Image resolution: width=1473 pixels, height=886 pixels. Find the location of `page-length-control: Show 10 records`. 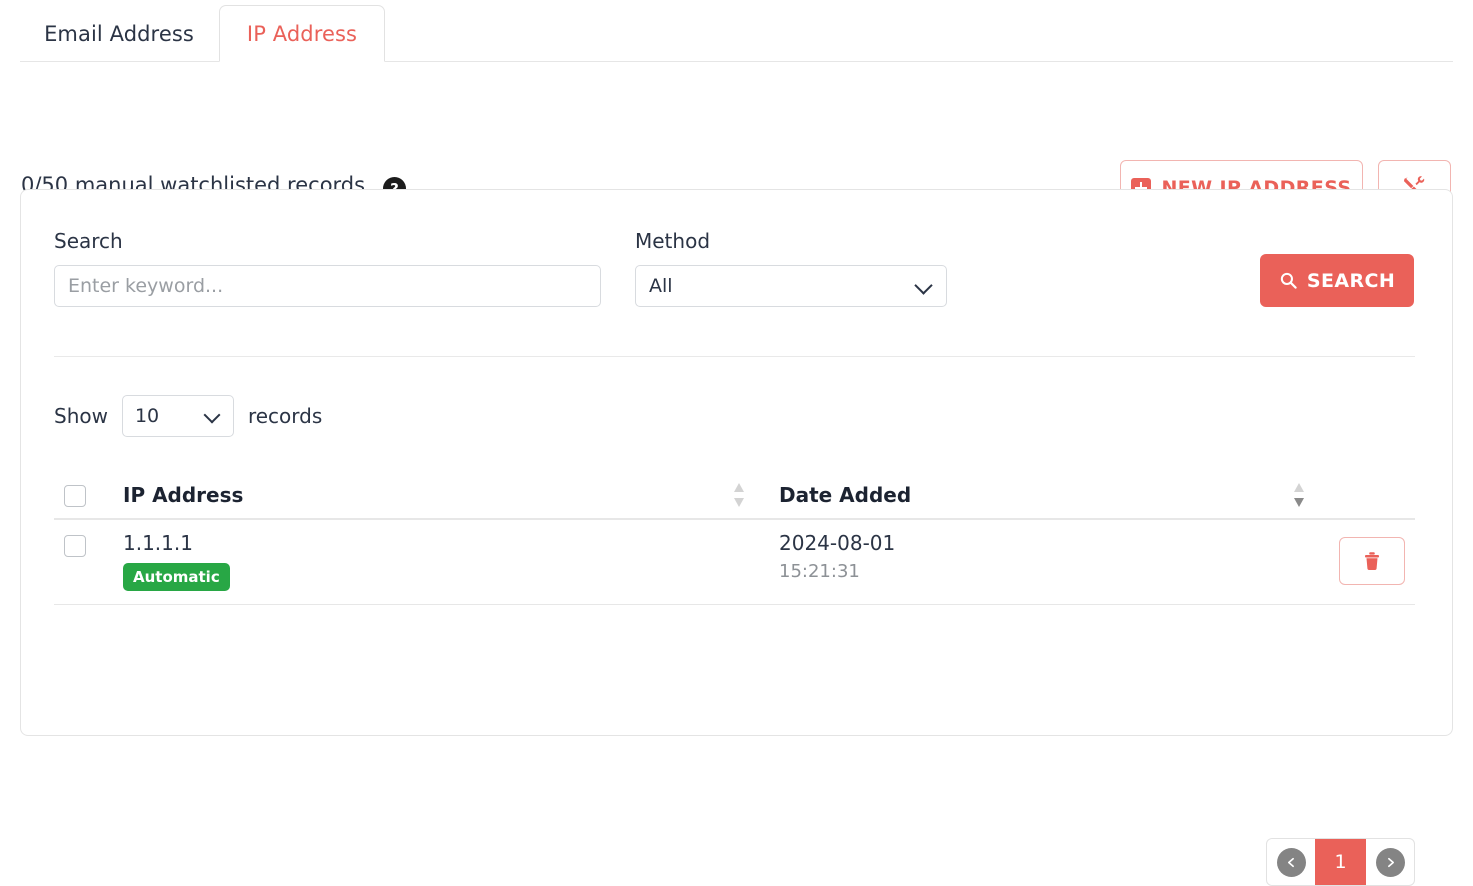

page-length-control: Show 10 records is located at coordinates (188, 416).